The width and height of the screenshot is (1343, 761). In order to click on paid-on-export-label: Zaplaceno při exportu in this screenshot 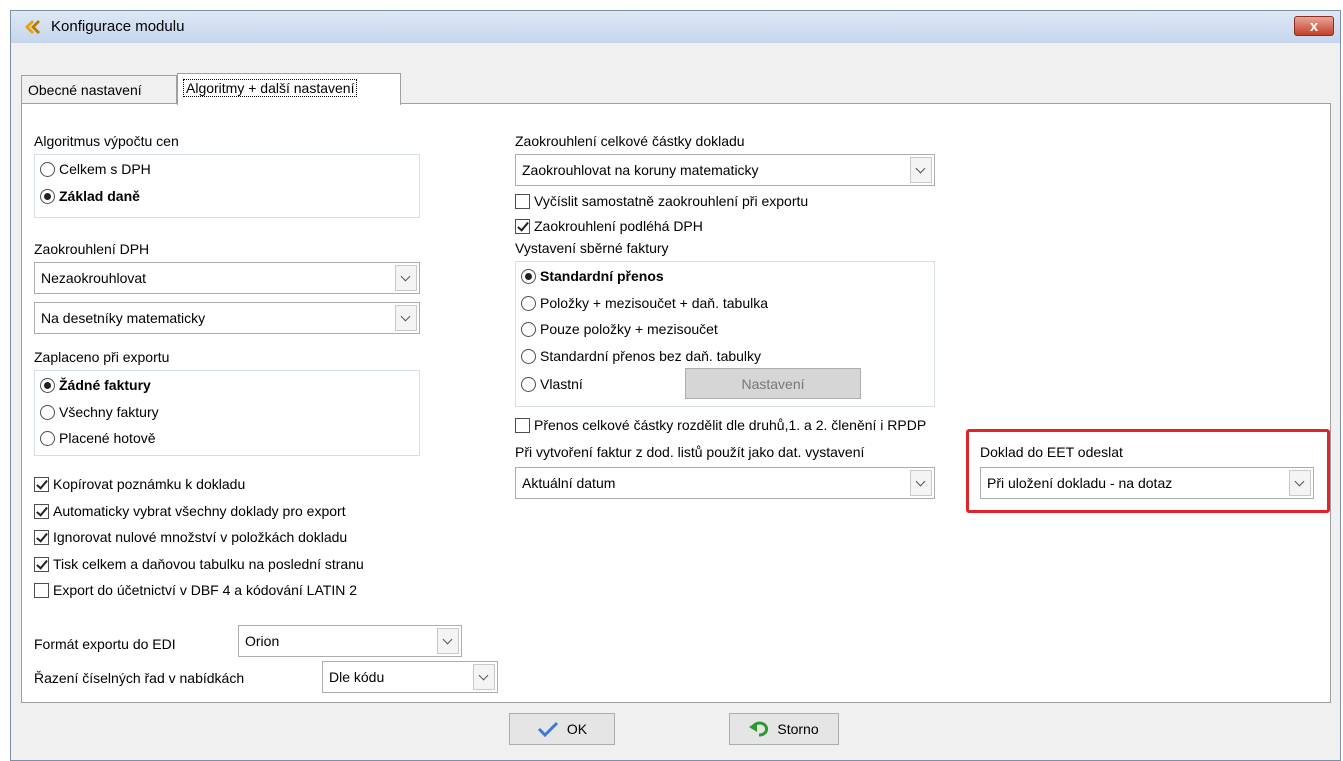, I will do `click(102, 357)`.